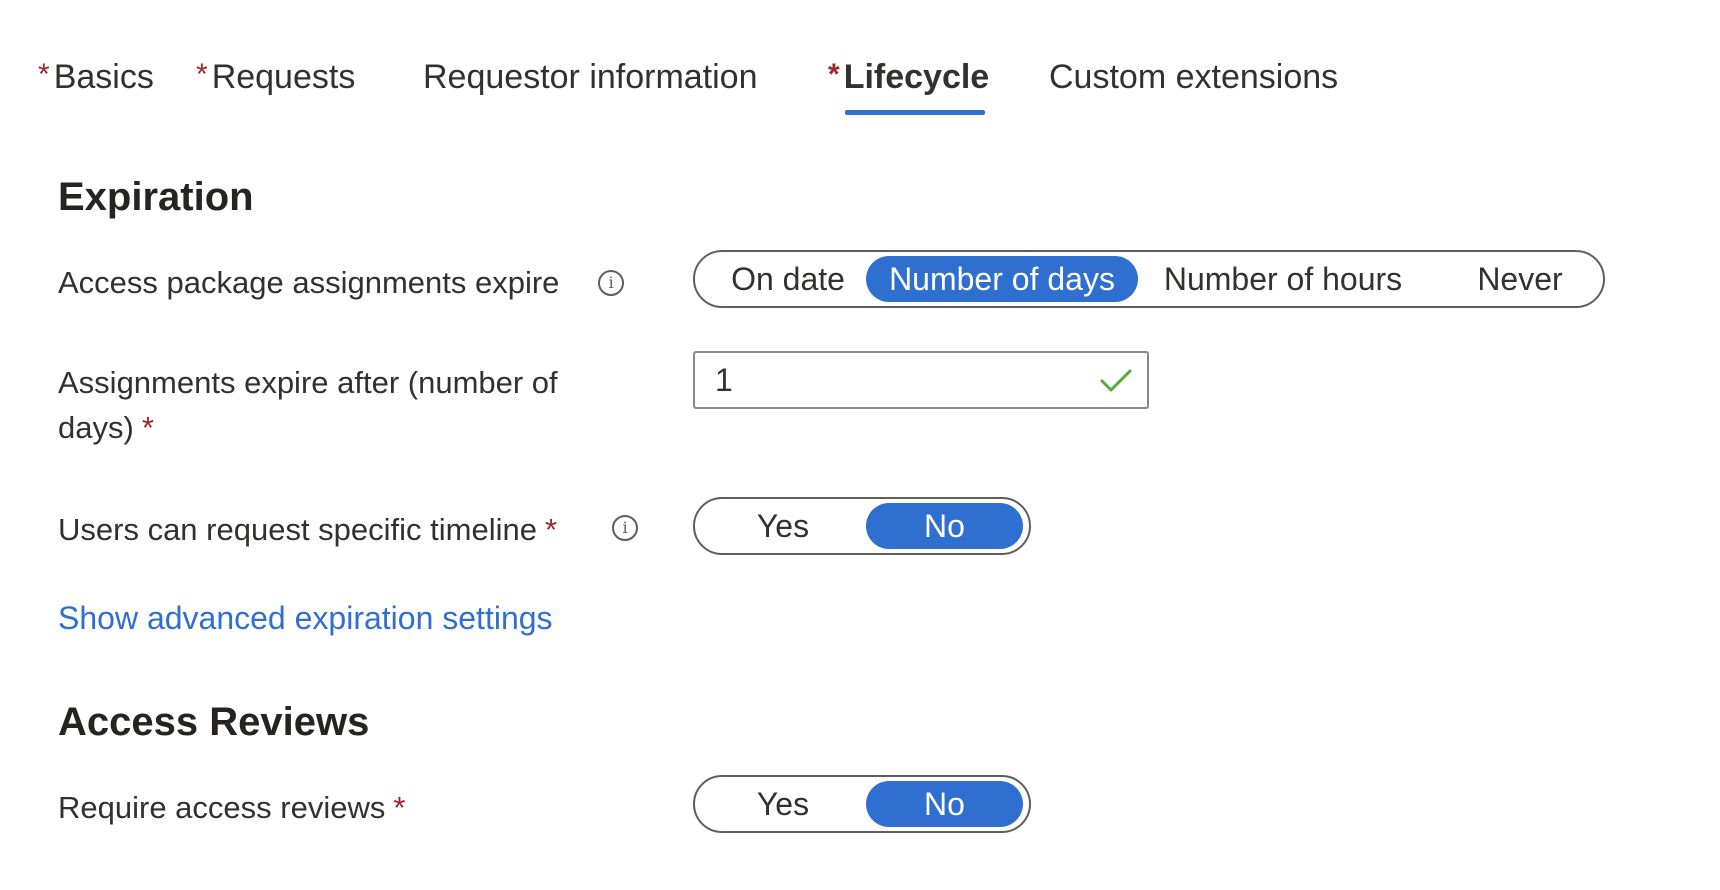  Describe the element at coordinates (156, 197) in the screenshot. I see `expiration-heading: Expiration` at that location.